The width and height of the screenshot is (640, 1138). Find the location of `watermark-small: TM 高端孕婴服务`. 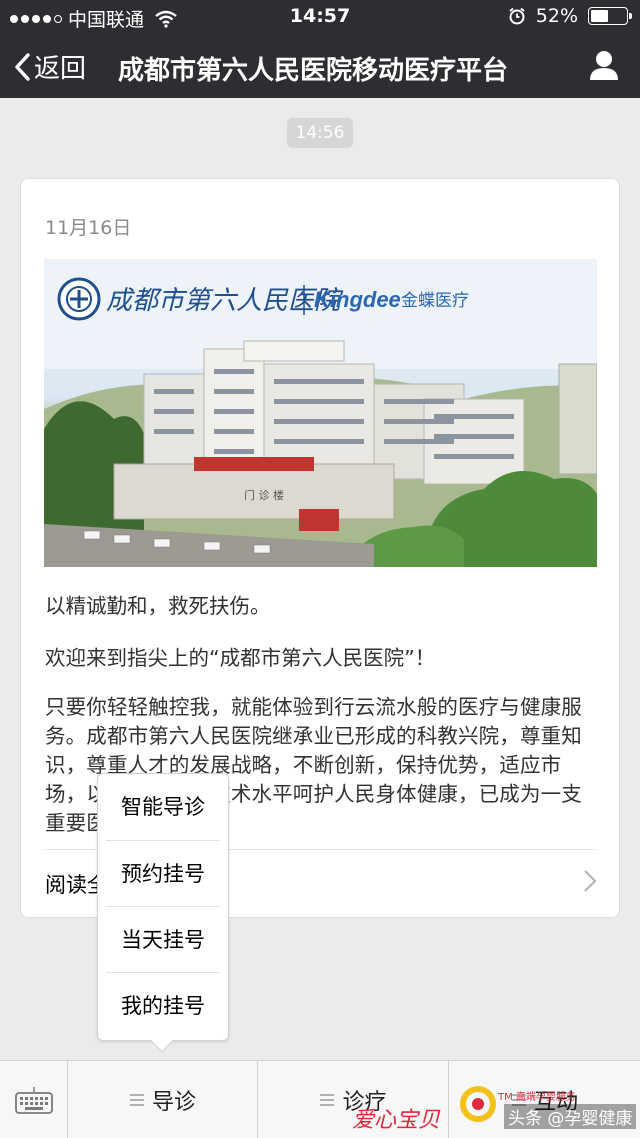

watermark-small: TM 高端孕婴服务 is located at coordinates (537, 1097).